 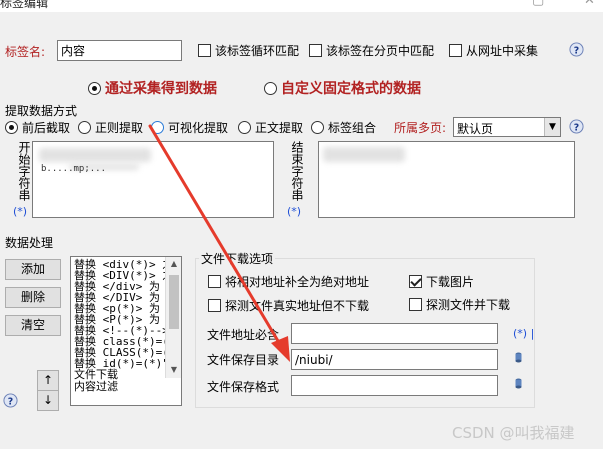 I want to click on end-string-input, so click(x=446, y=179).